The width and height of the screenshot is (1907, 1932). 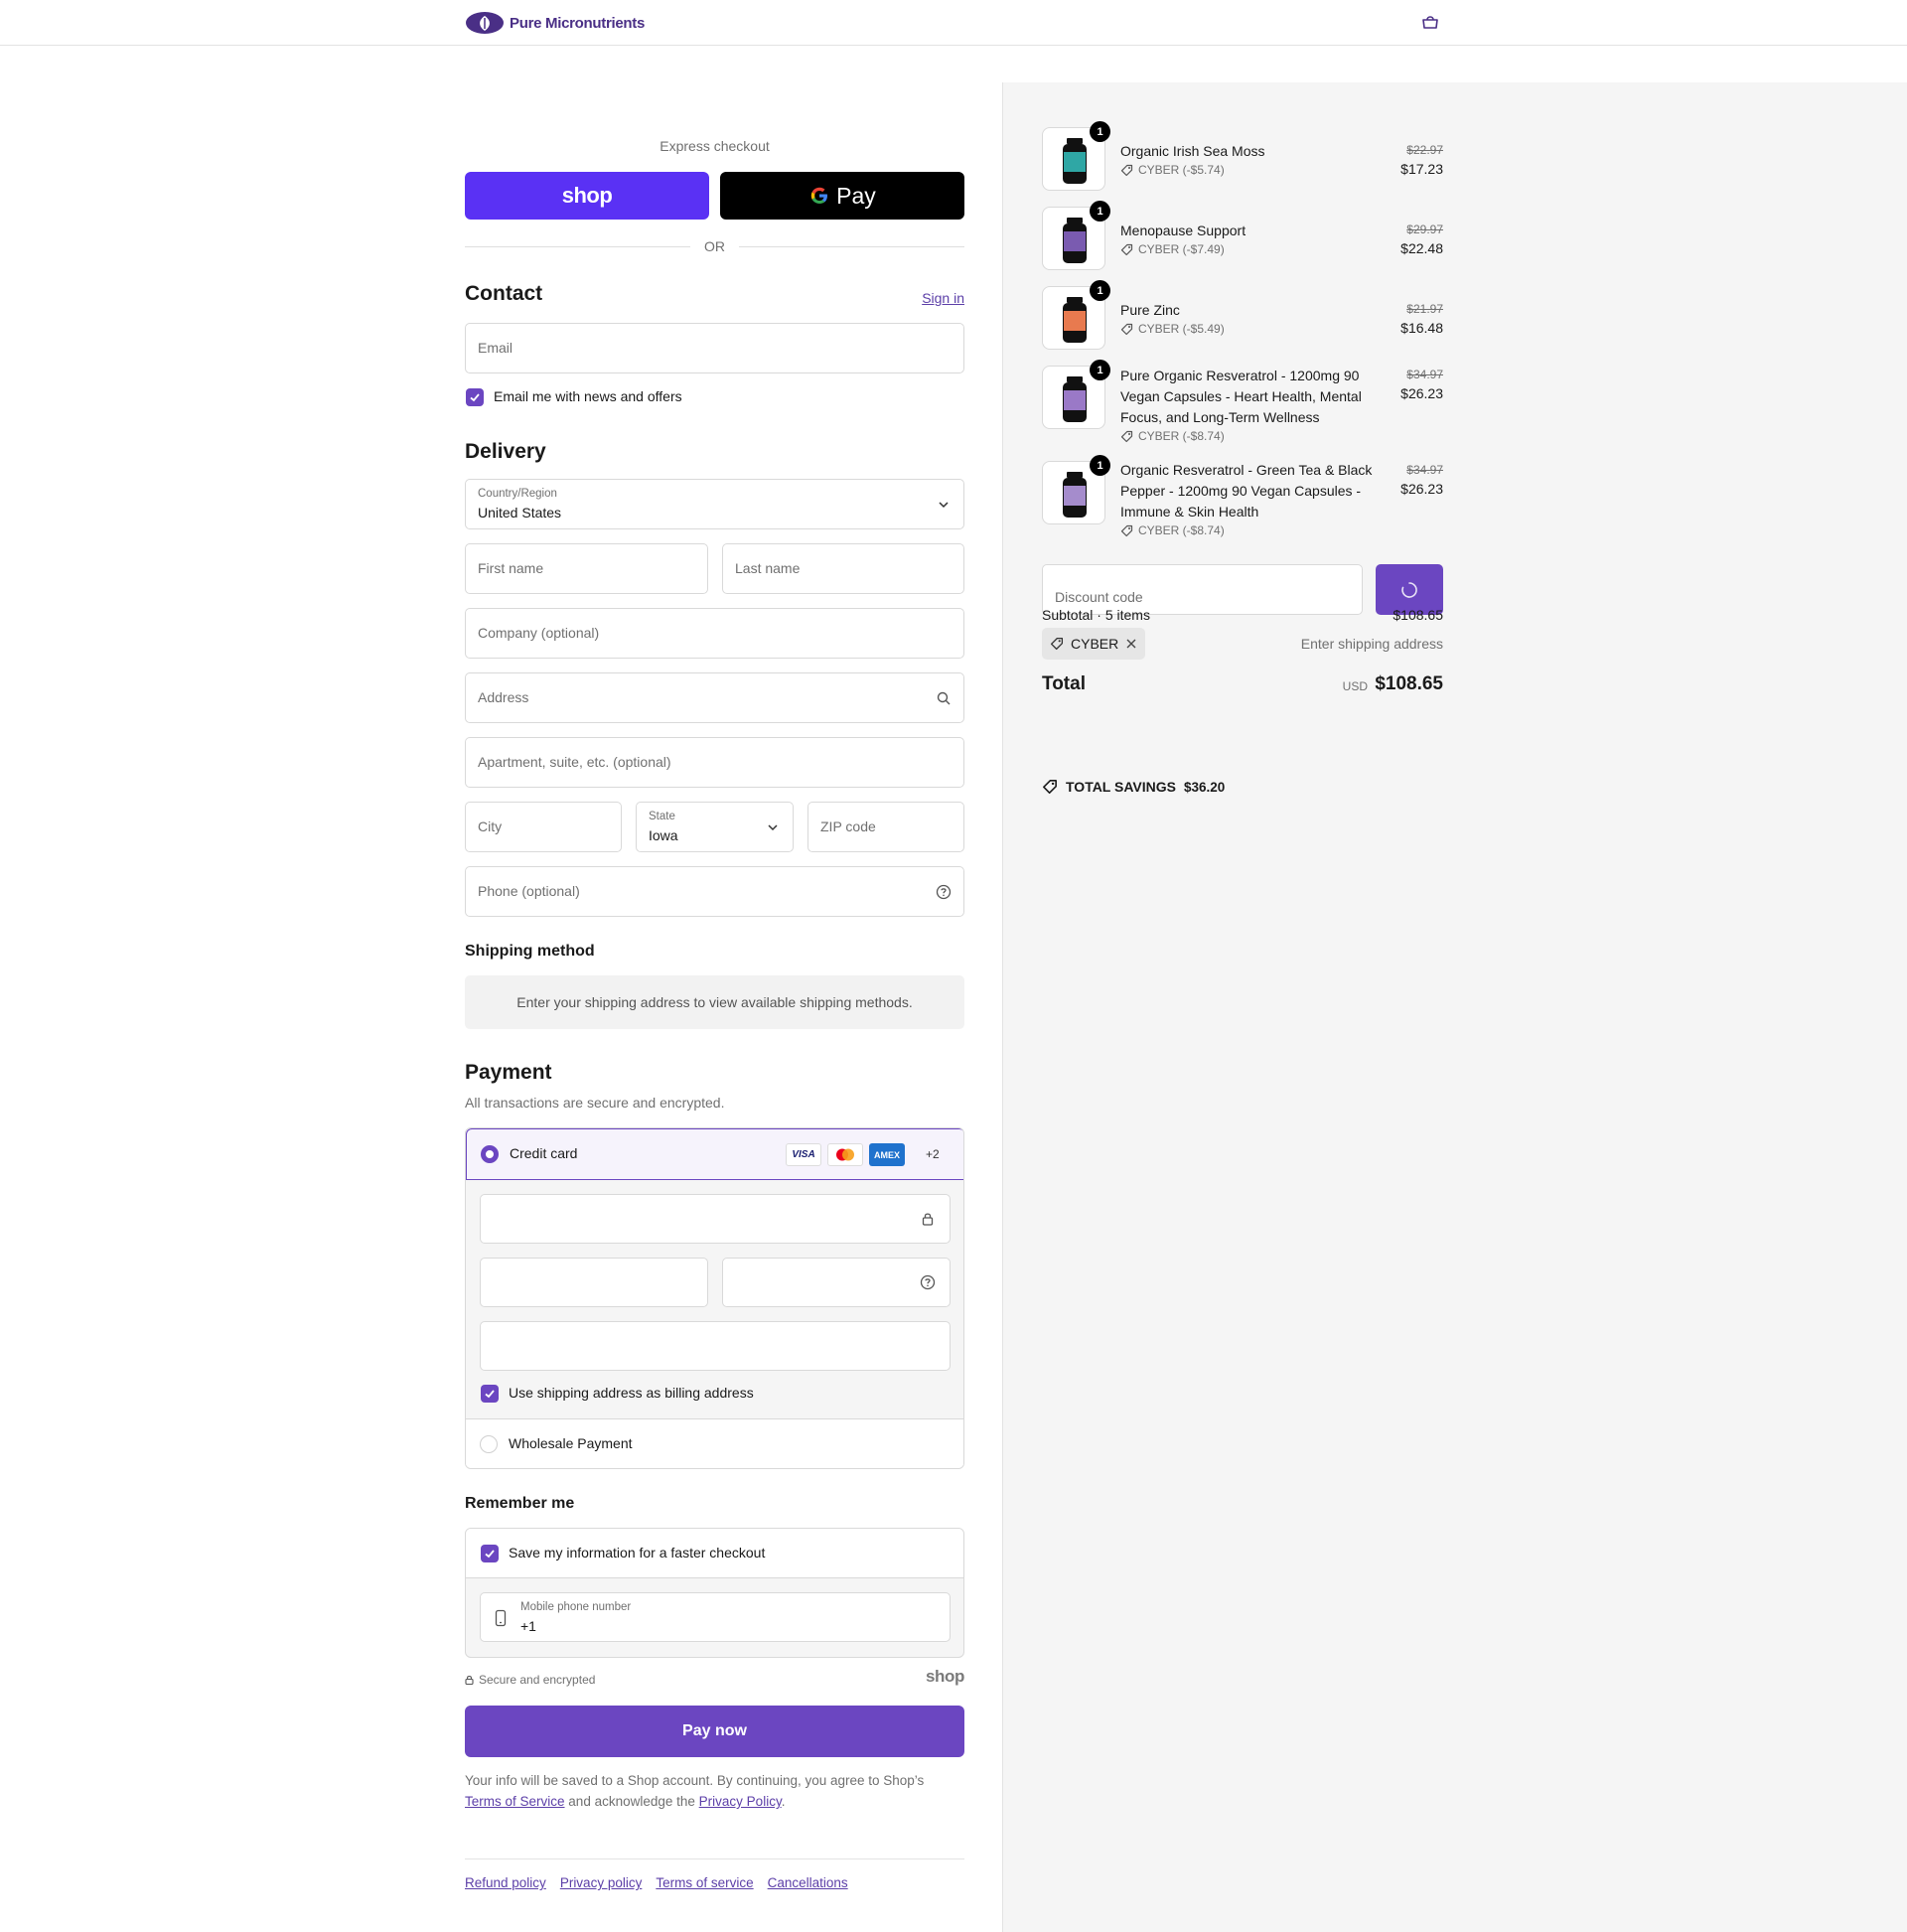 I want to click on loading-spinner-icon, so click(x=1409, y=589).